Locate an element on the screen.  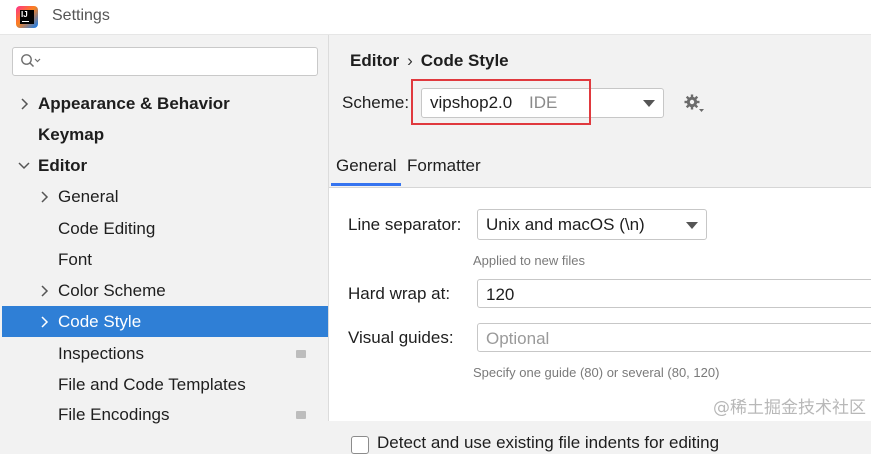
sidebar-item-code-style: Code Style is located at coordinates (165, 321).